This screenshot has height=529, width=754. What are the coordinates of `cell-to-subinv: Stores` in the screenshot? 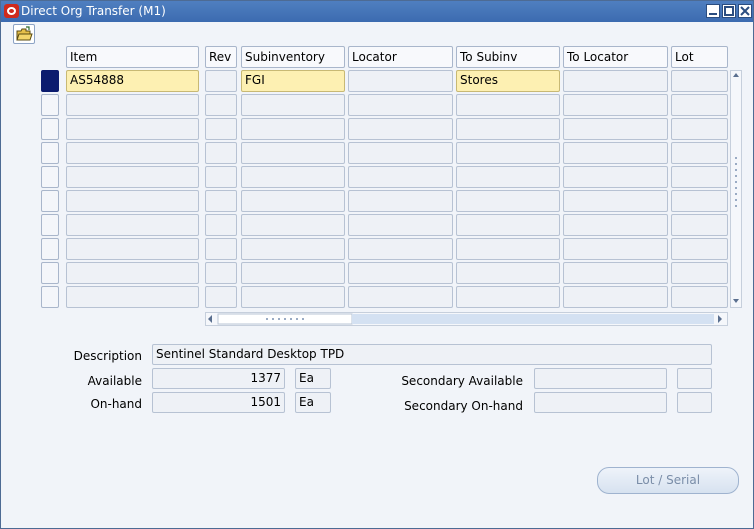 It's located at (508, 81).